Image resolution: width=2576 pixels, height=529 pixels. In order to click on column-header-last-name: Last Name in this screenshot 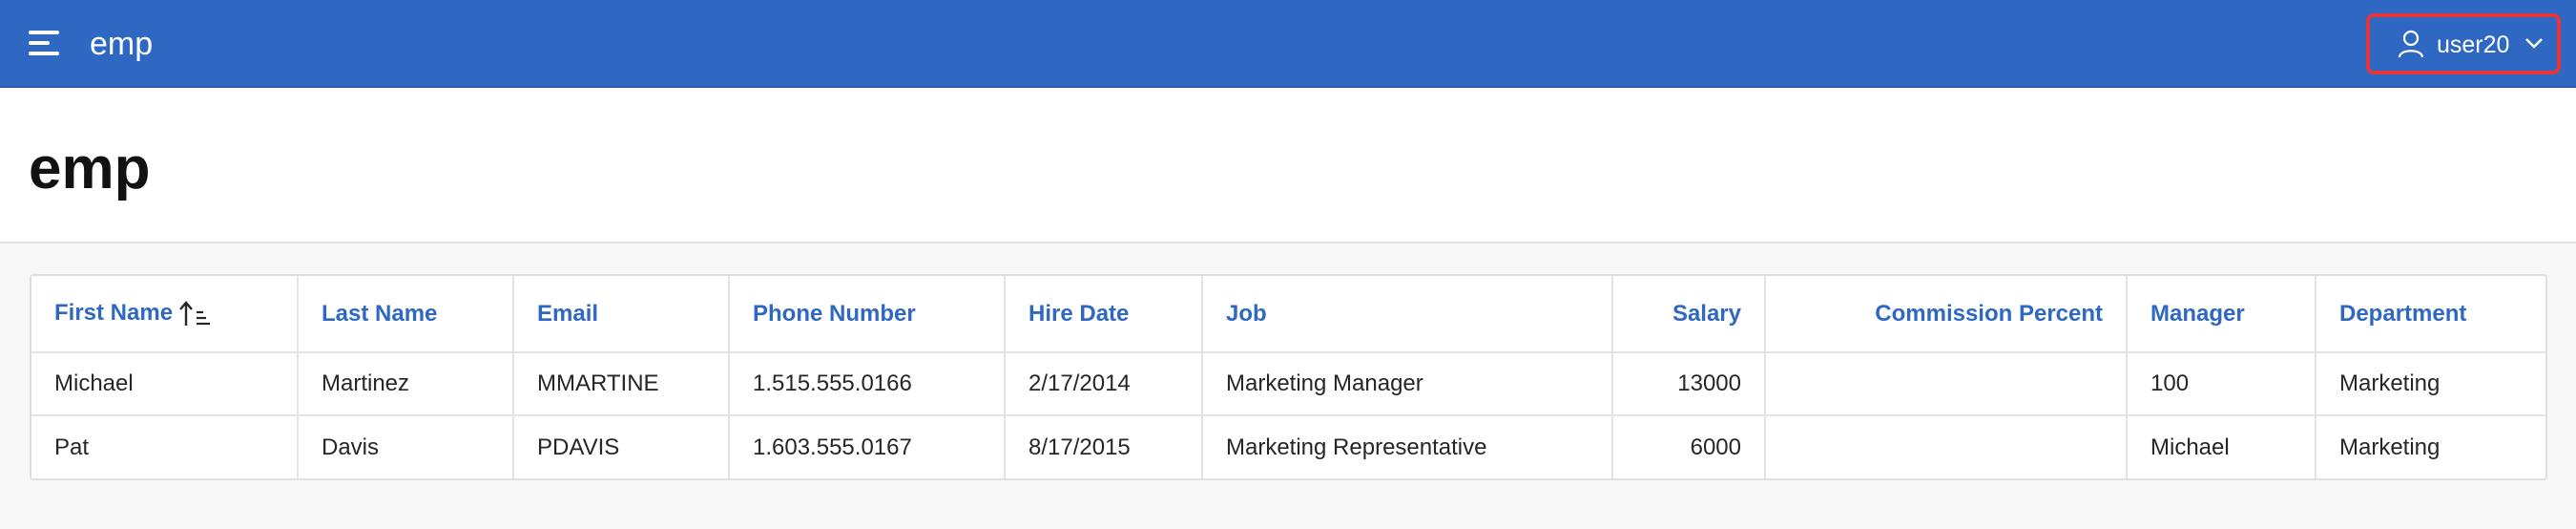, I will do `click(406, 314)`.